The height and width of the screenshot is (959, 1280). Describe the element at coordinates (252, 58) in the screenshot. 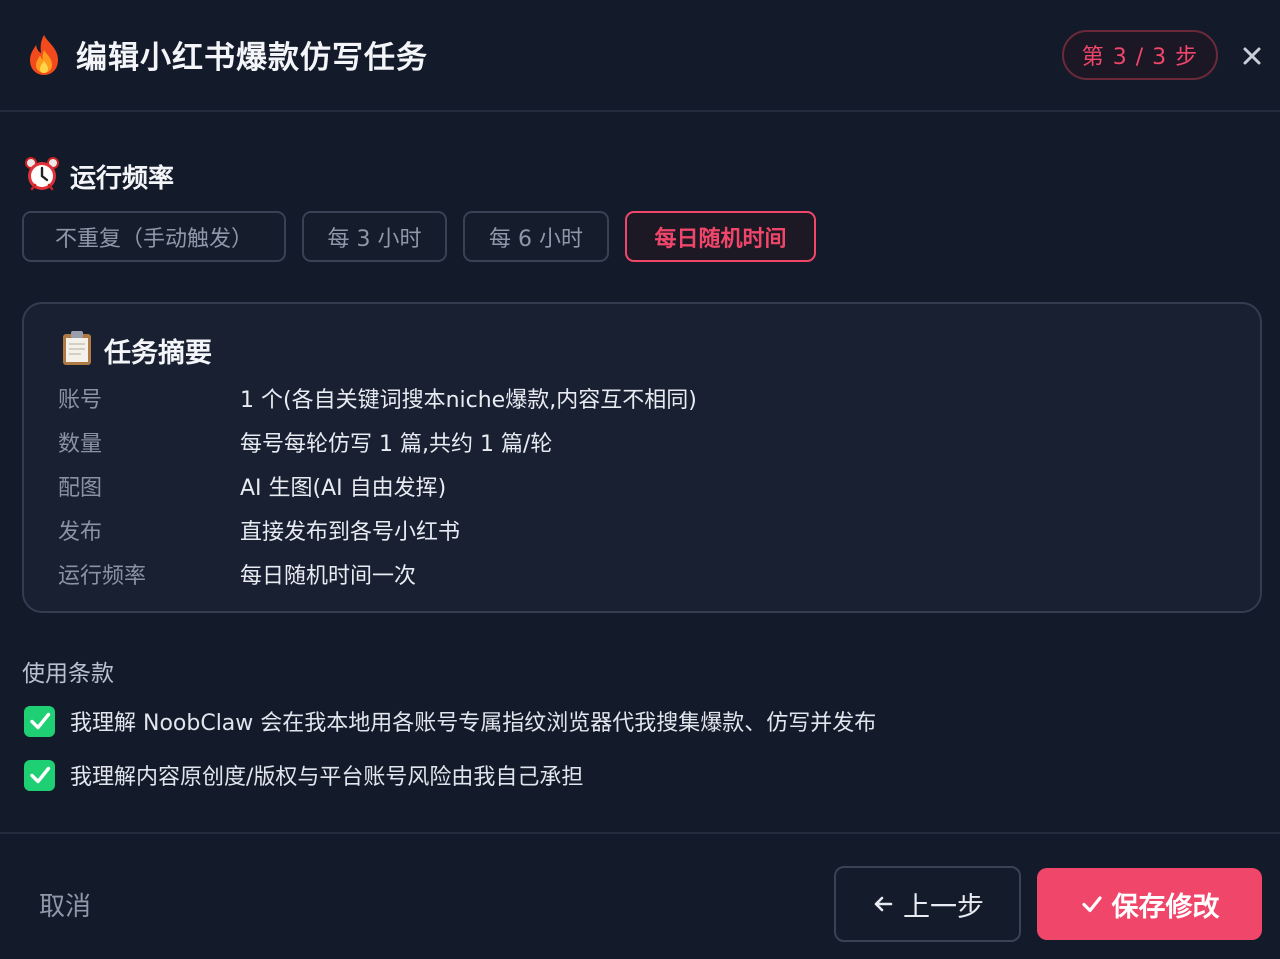

I see `modal-title: 编辑小红书爆款仿写任务` at that location.